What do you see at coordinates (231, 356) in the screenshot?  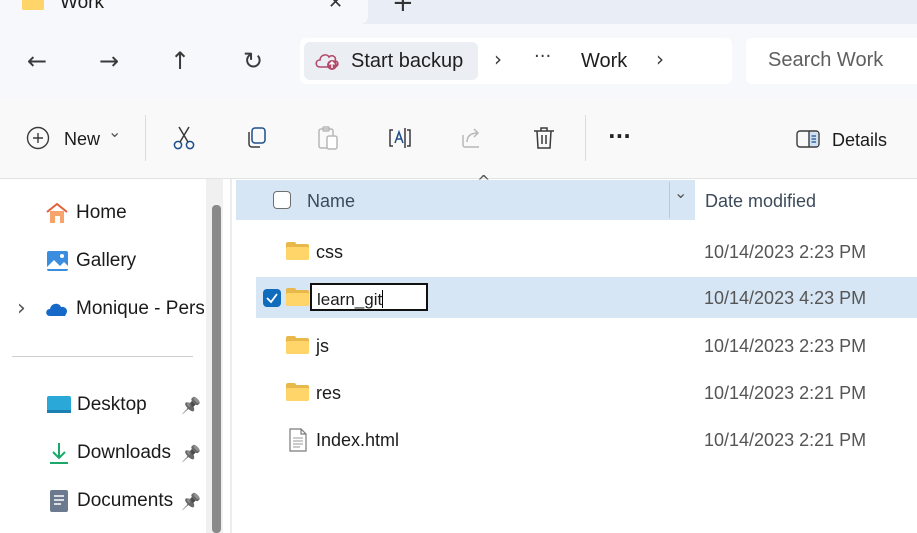 I see `pane-splitter` at bounding box center [231, 356].